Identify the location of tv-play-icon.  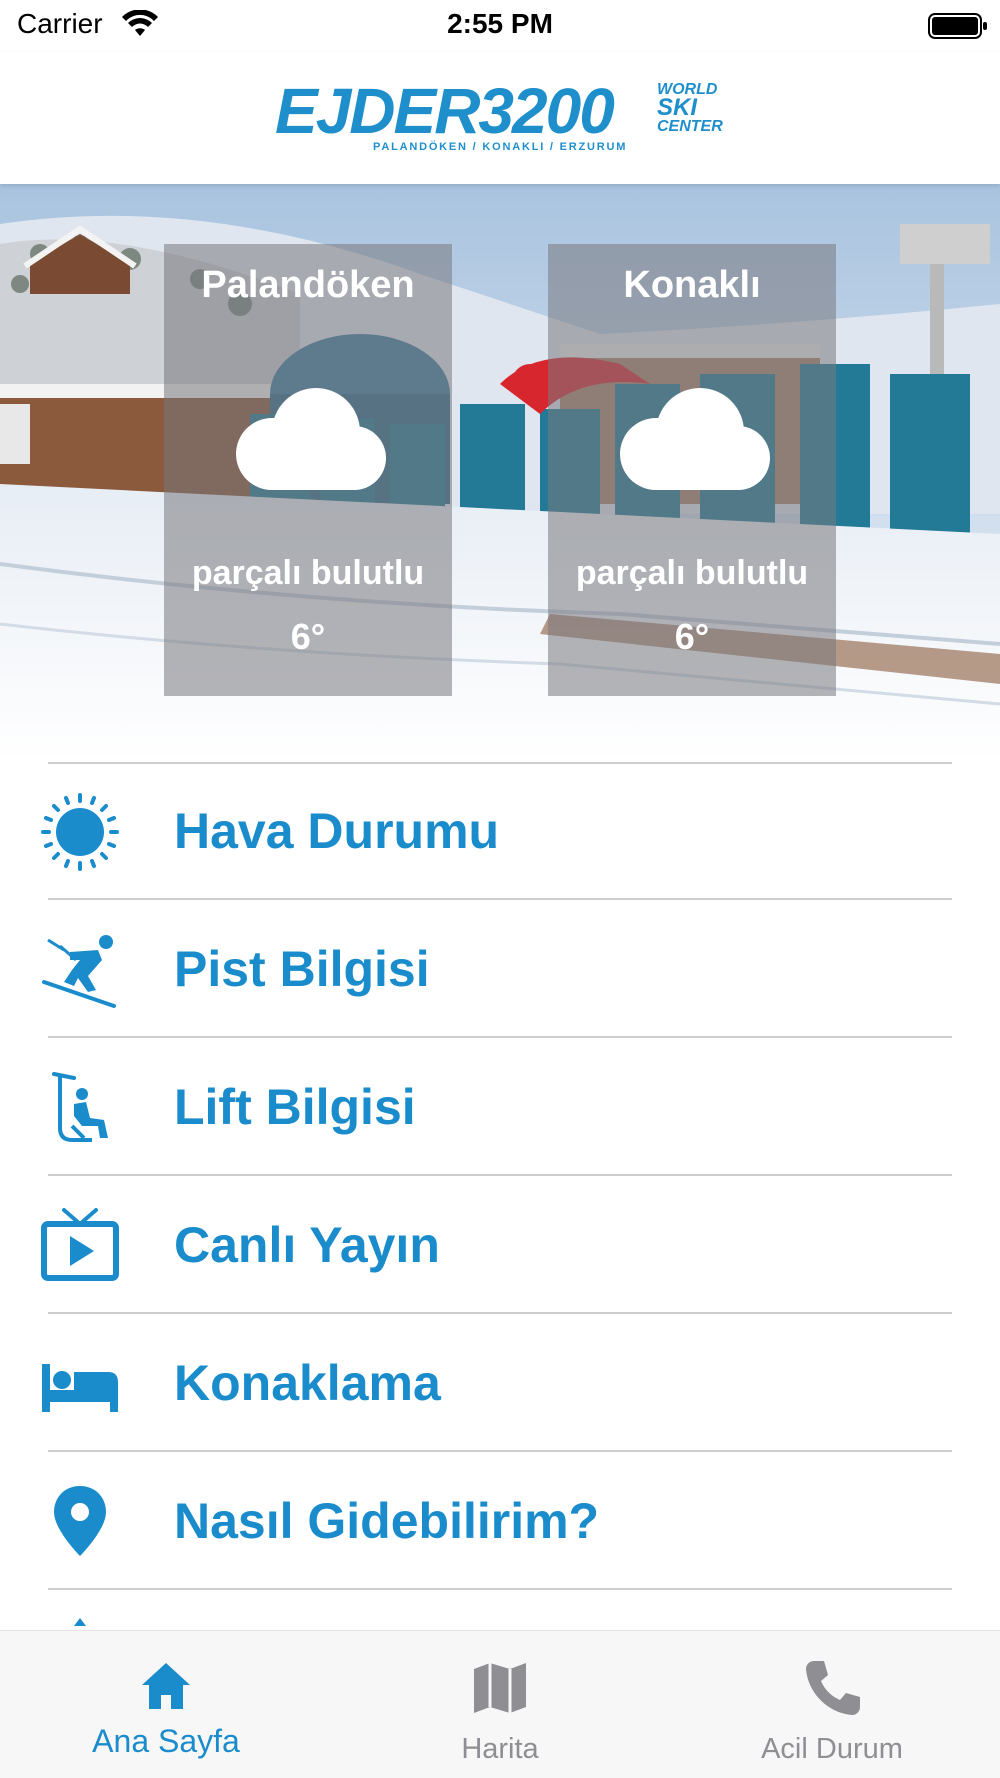
(80, 1244).